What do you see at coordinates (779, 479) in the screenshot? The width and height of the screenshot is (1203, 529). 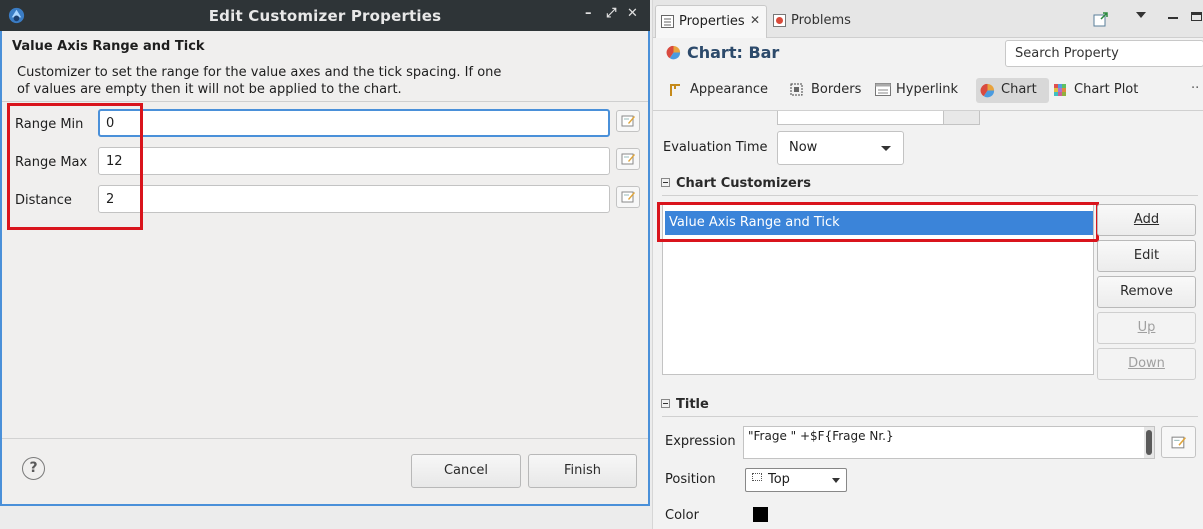 I see `position-value: Top` at bounding box center [779, 479].